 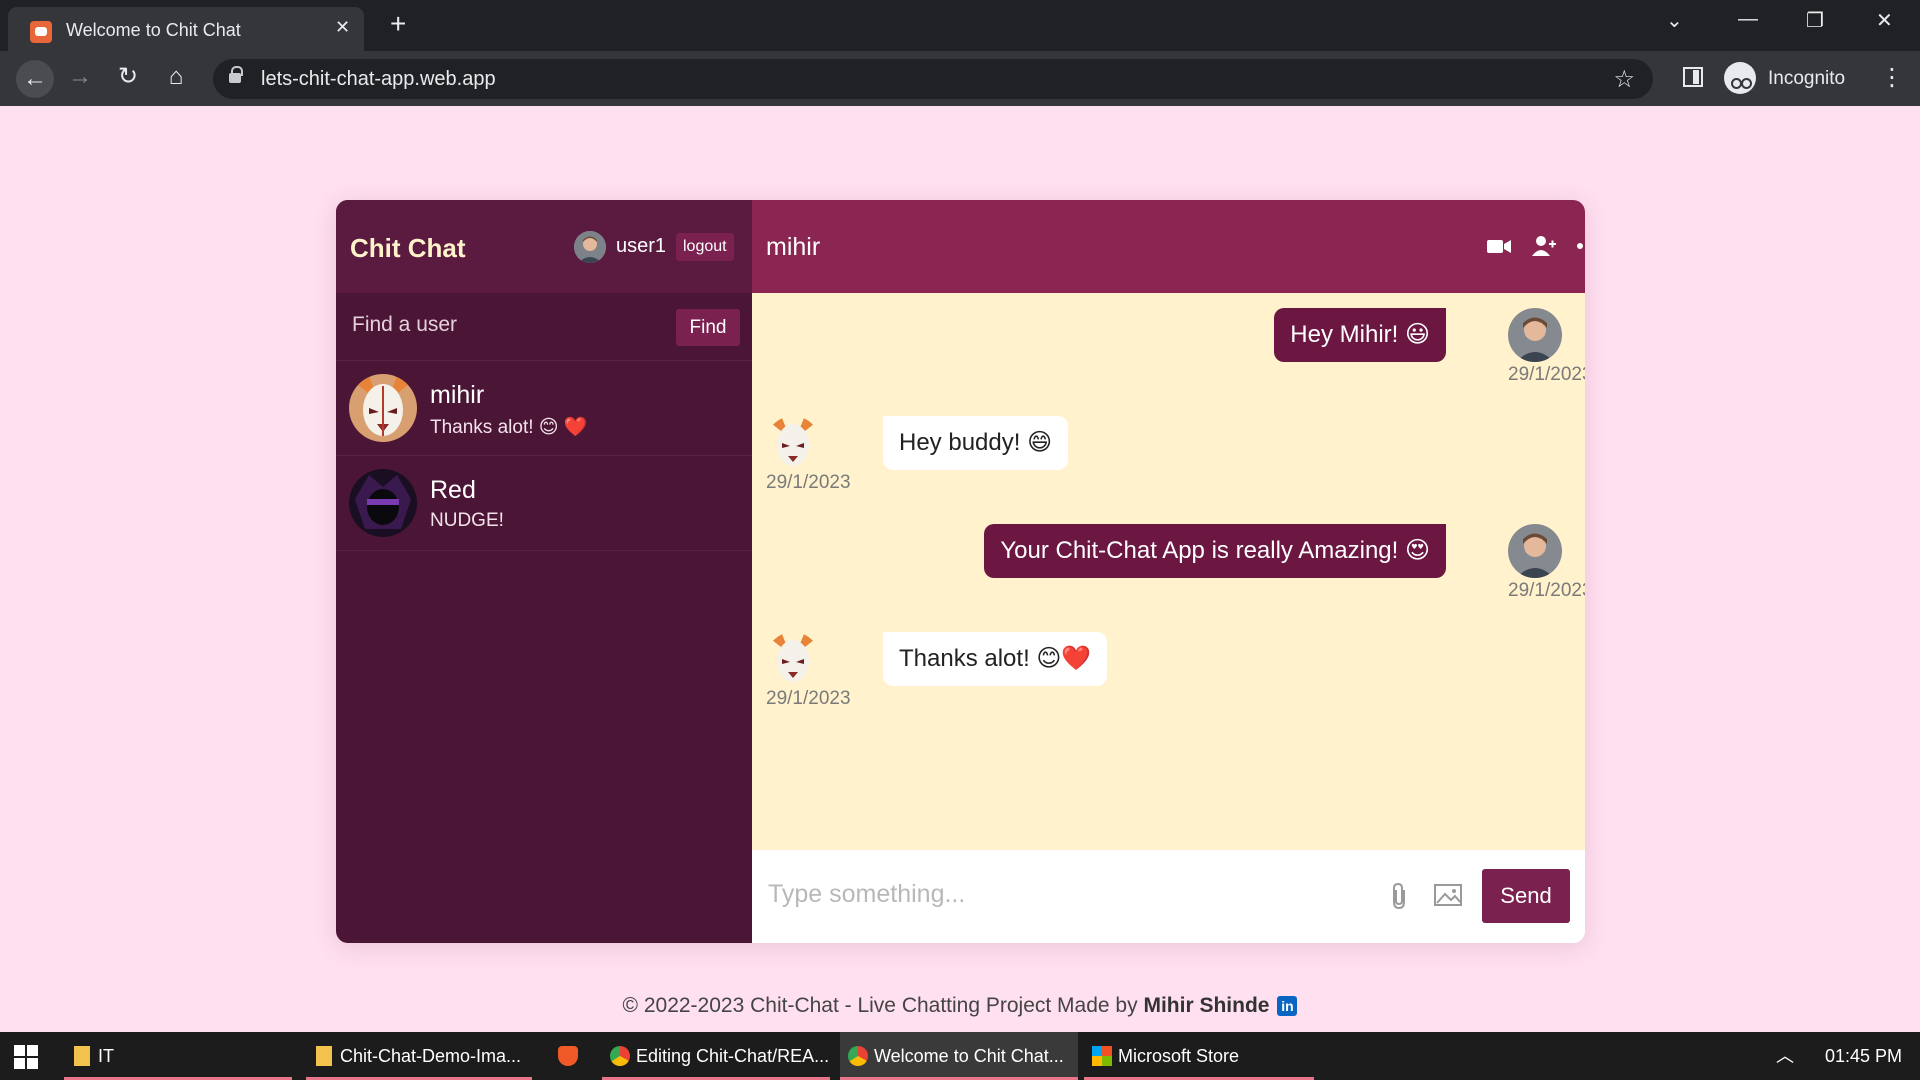 I want to click on add-user-icon, so click(x=1544, y=246).